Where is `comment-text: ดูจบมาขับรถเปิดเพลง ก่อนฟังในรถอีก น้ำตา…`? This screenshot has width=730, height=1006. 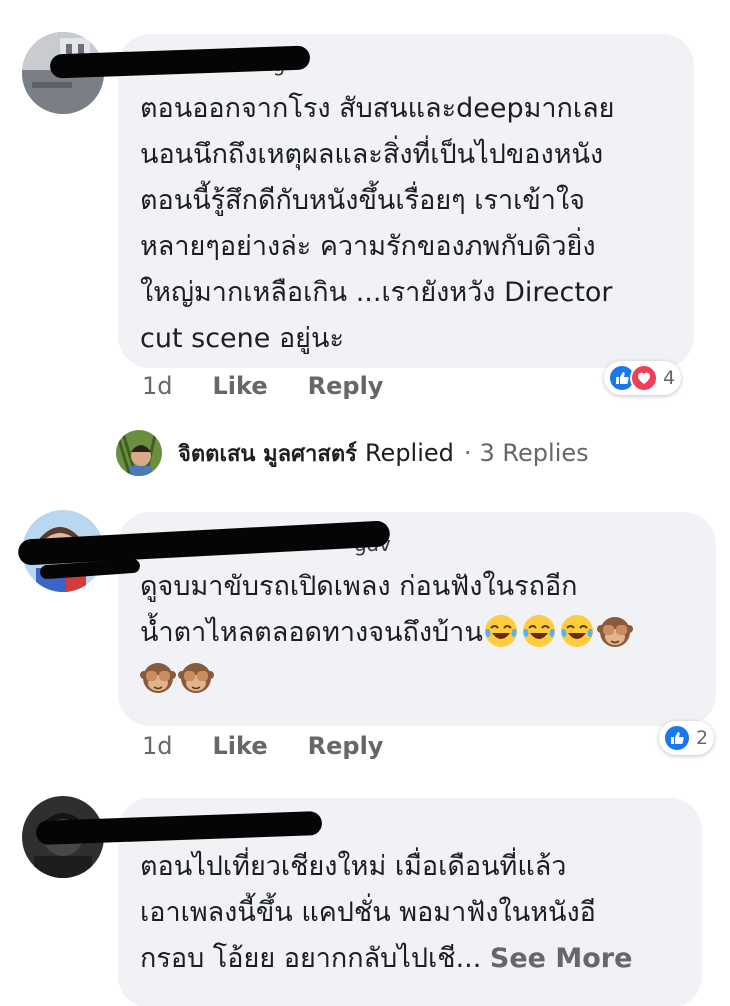 comment-text: ดูจบมาขับรถเปิดเพลง ก่อนฟังในรถอีก น้ำตา… is located at coordinates (387, 633).